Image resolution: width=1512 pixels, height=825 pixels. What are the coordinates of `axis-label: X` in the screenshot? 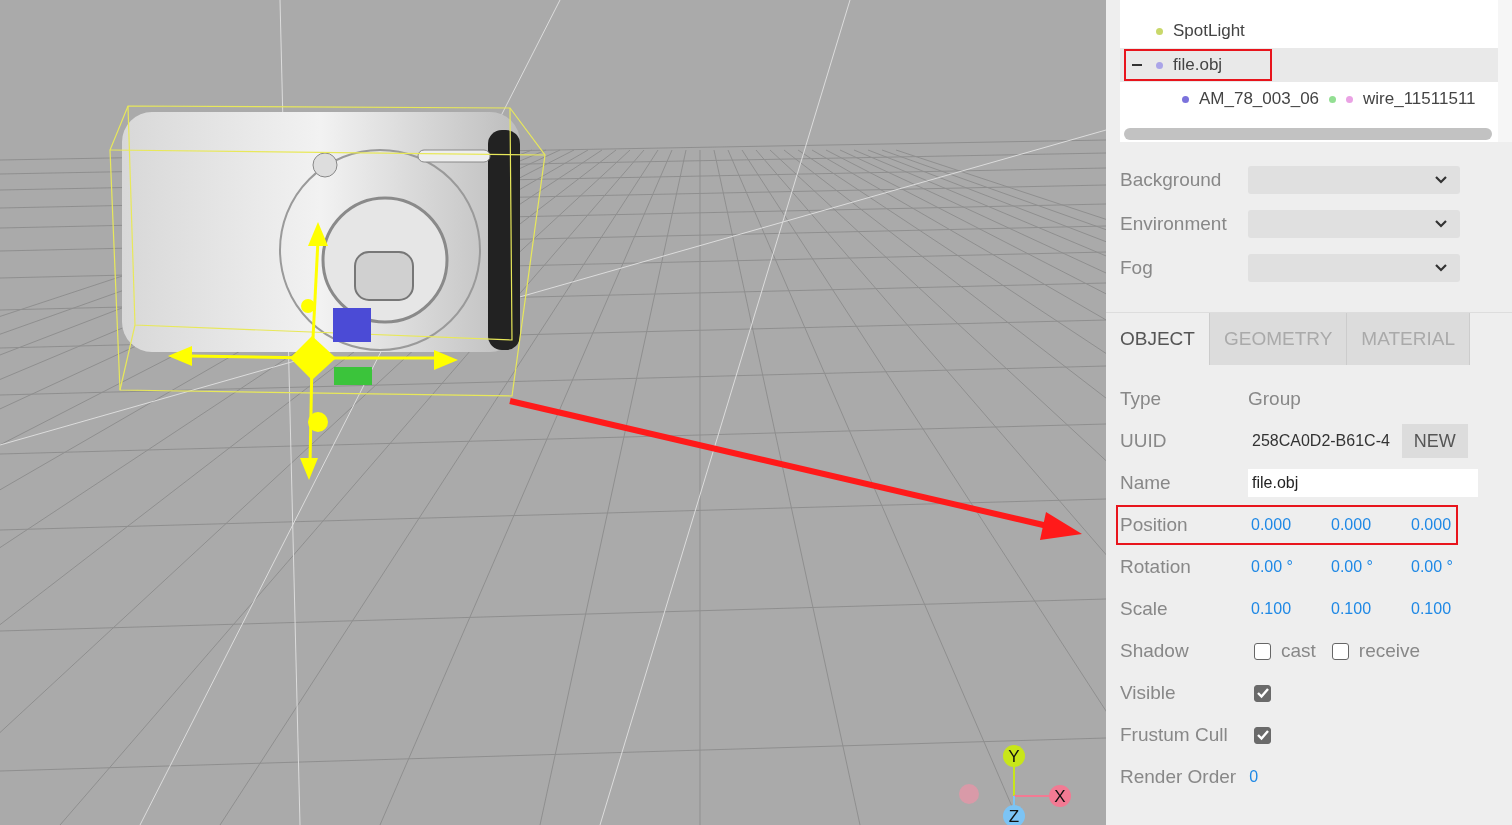 It's located at (1060, 796).